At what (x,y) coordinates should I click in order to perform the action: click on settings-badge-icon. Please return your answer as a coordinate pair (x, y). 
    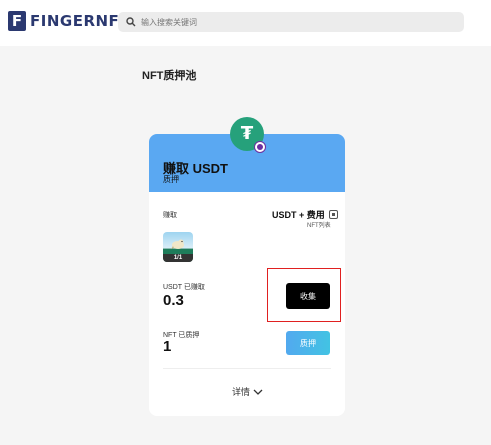
    Looking at the image, I should click on (260, 147).